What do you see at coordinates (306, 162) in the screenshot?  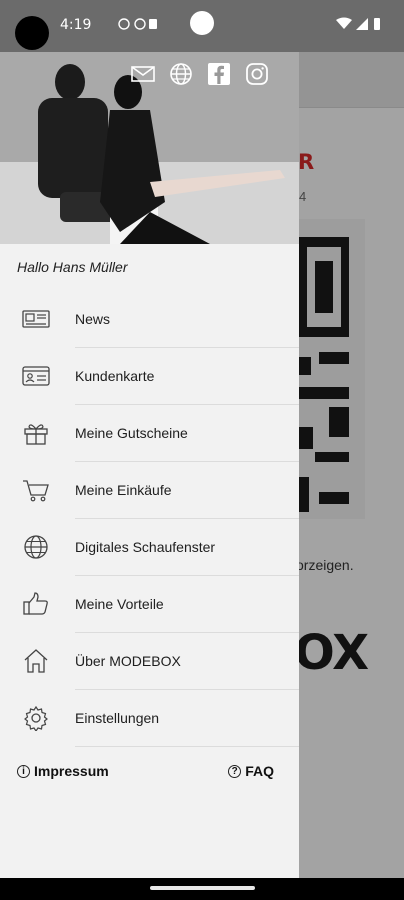 I see `background-title: R` at bounding box center [306, 162].